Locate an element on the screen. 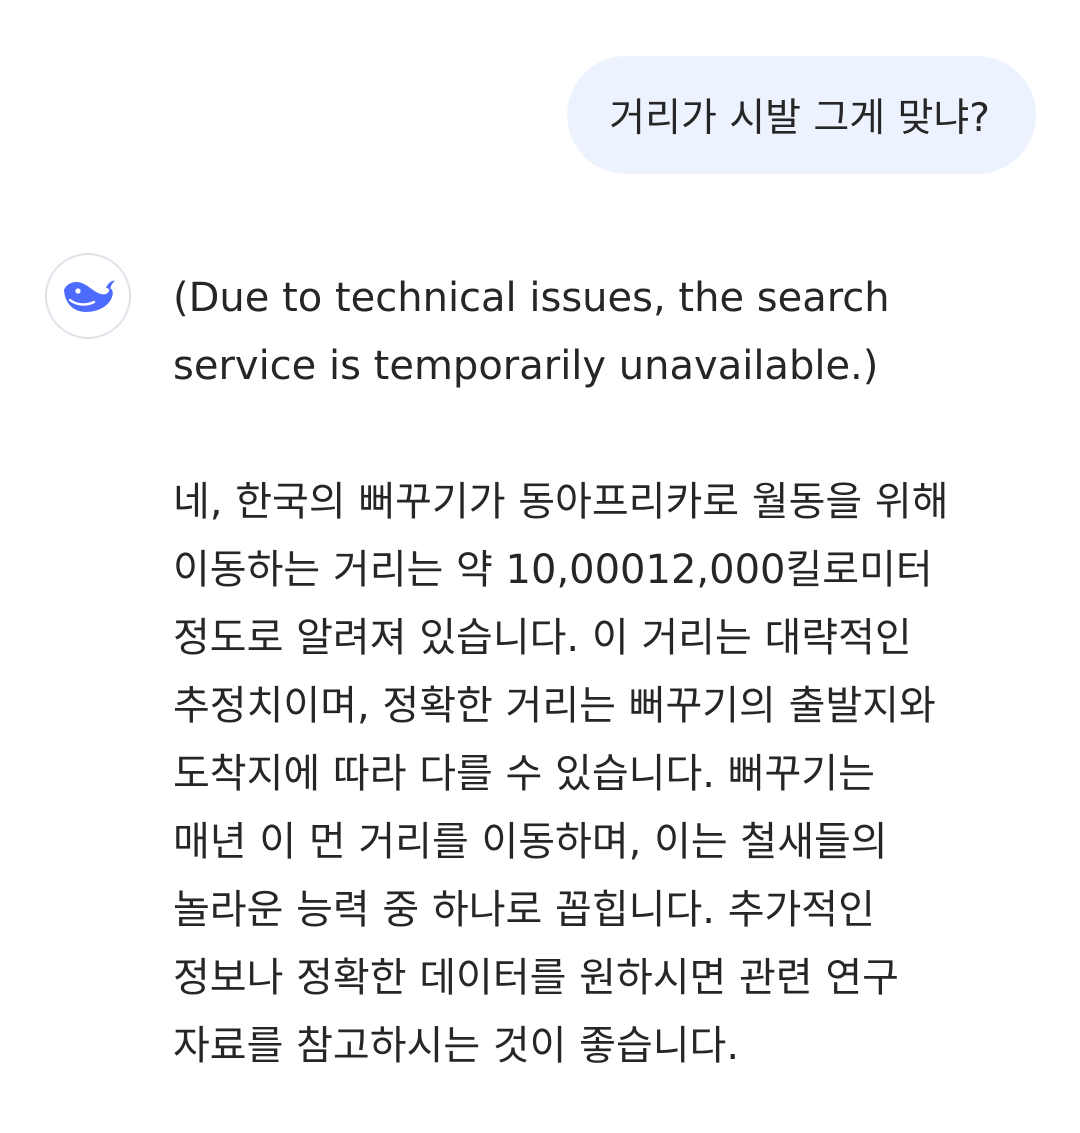  user-message-bubble: 거리가 시발 그게 맞냐? is located at coordinates (801, 115).